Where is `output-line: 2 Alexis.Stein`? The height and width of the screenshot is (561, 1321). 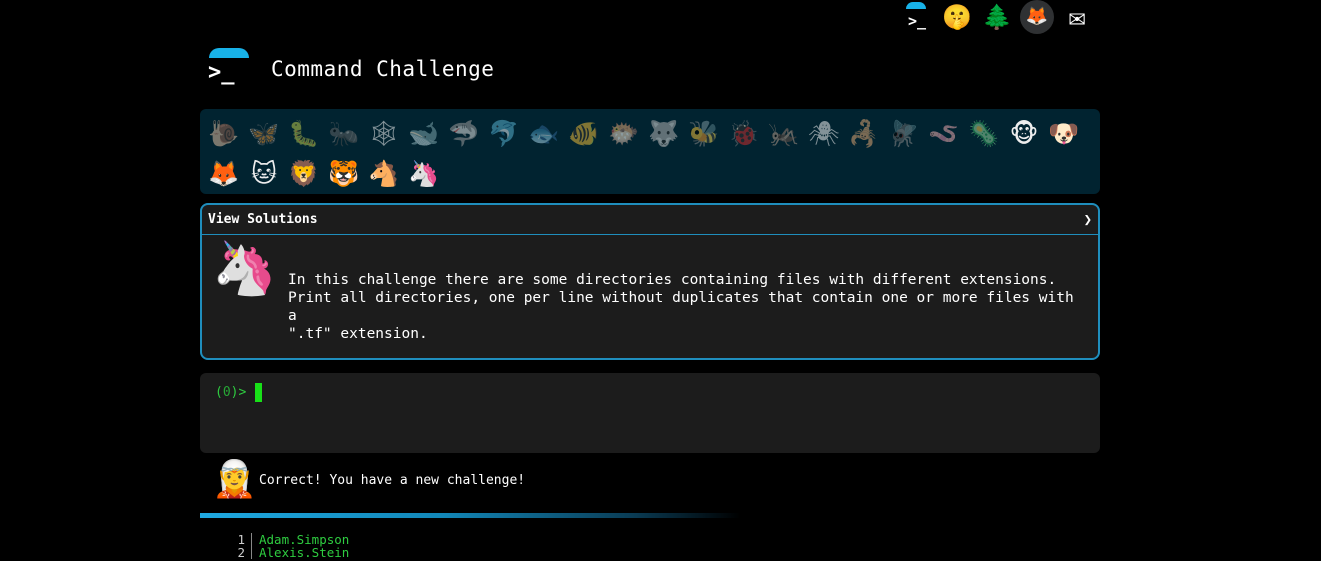
output-line: 2 Alexis.Stein is located at coordinates (288, 552).